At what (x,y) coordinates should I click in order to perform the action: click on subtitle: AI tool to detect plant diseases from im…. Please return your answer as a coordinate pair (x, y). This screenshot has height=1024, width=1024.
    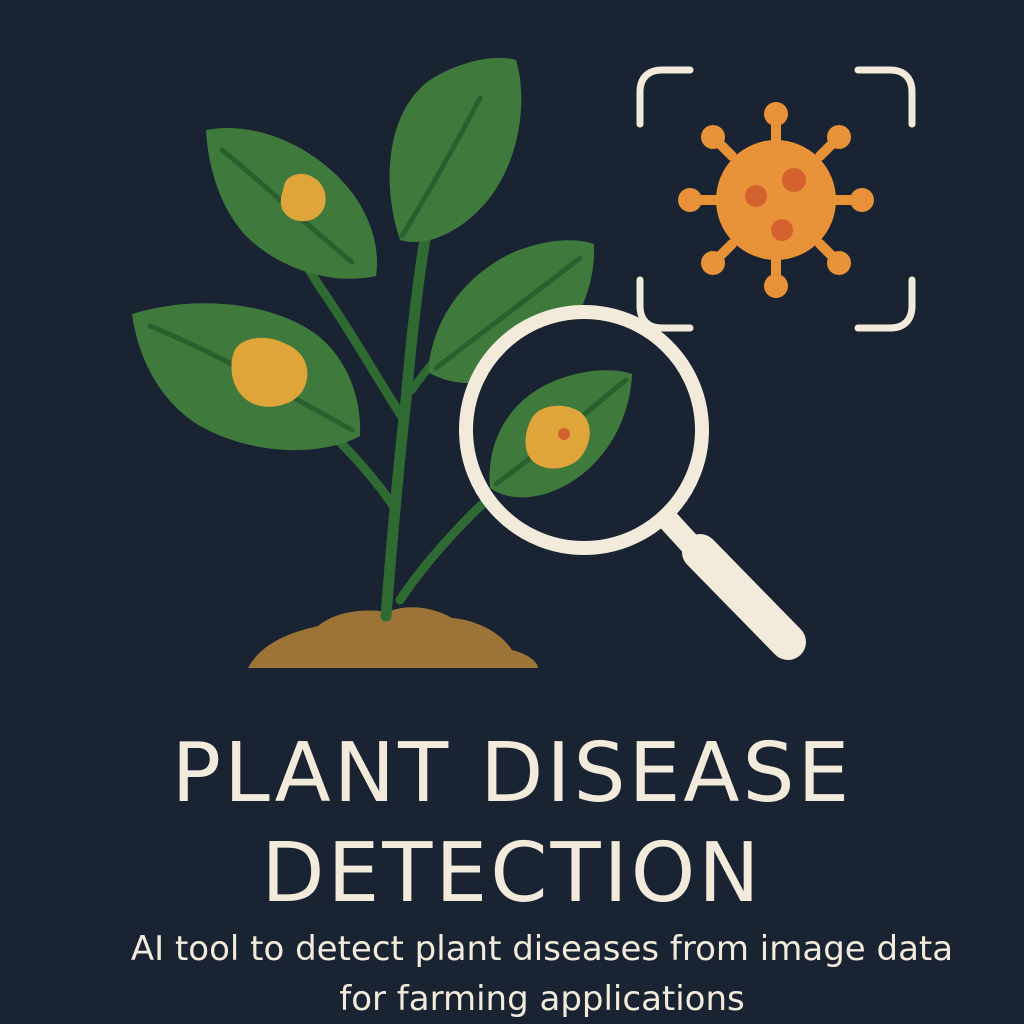
    Looking at the image, I should click on (542, 974).